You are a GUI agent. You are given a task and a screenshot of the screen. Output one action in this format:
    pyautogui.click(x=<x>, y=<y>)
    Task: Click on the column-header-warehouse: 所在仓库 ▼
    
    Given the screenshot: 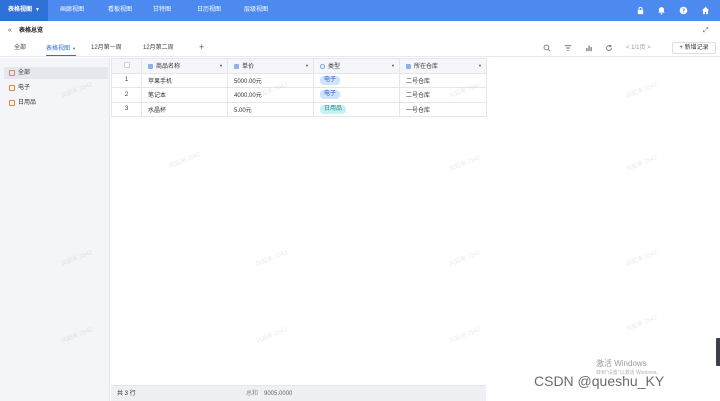 What is the action you would take?
    pyautogui.click(x=443, y=66)
    